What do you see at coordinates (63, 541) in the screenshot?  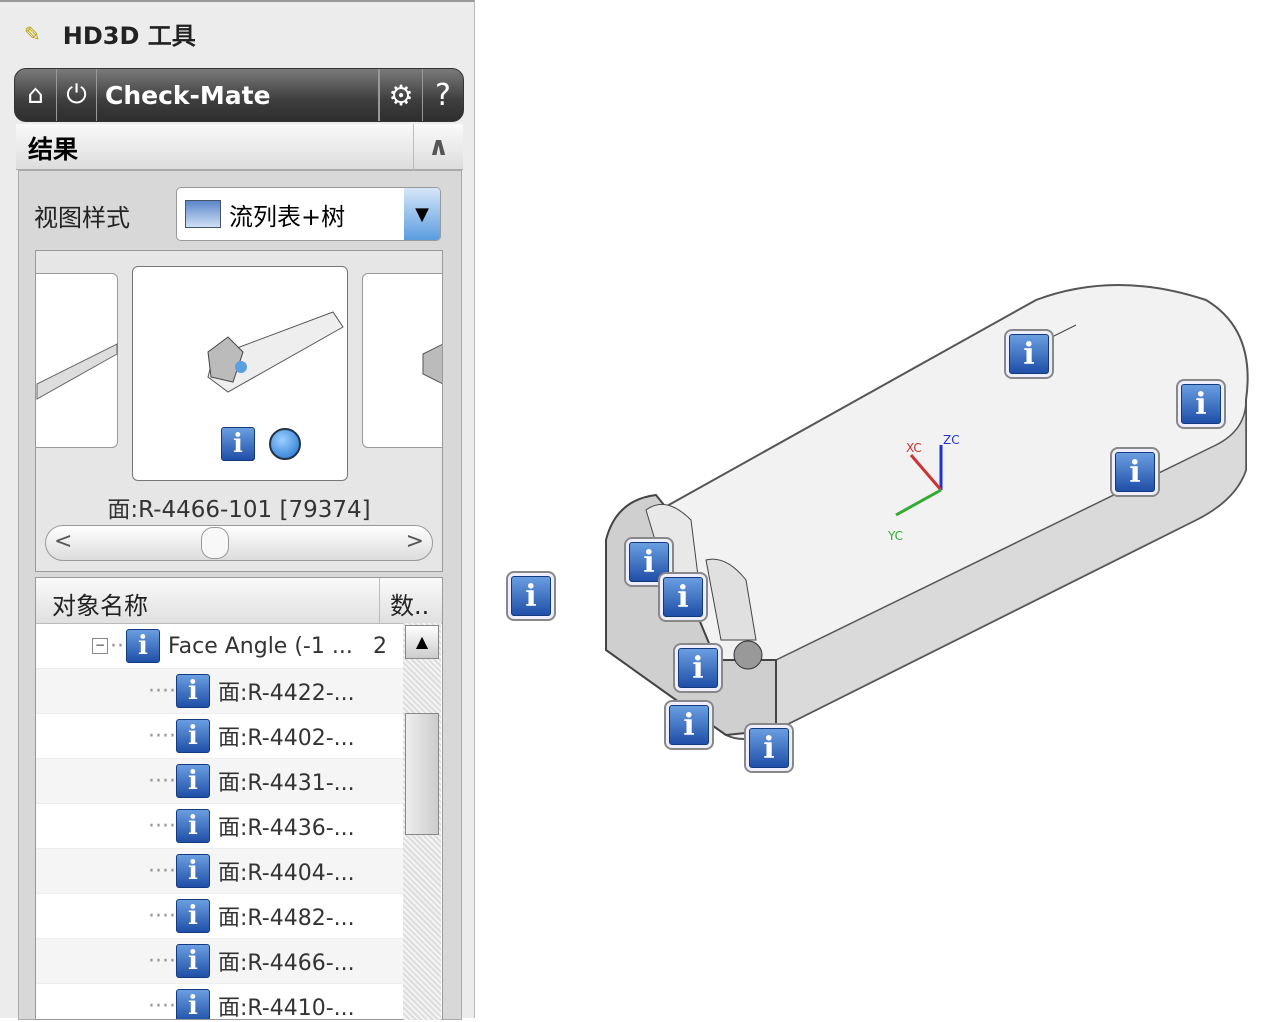 I see `scroll-left-icon: <` at bounding box center [63, 541].